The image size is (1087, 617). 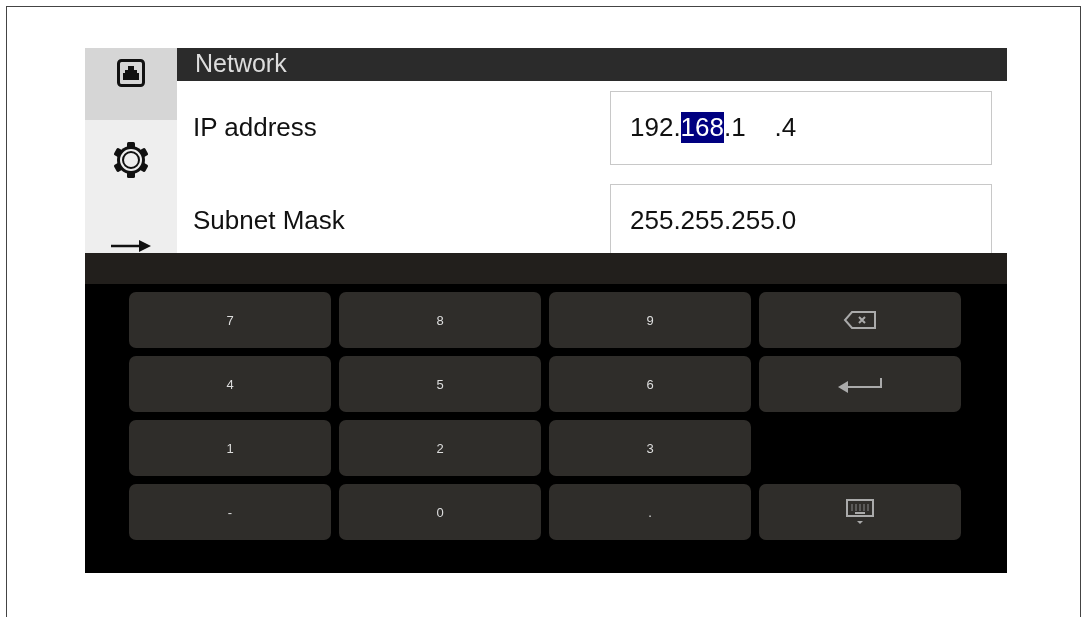 What do you see at coordinates (230, 512) in the screenshot?
I see `key: -` at bounding box center [230, 512].